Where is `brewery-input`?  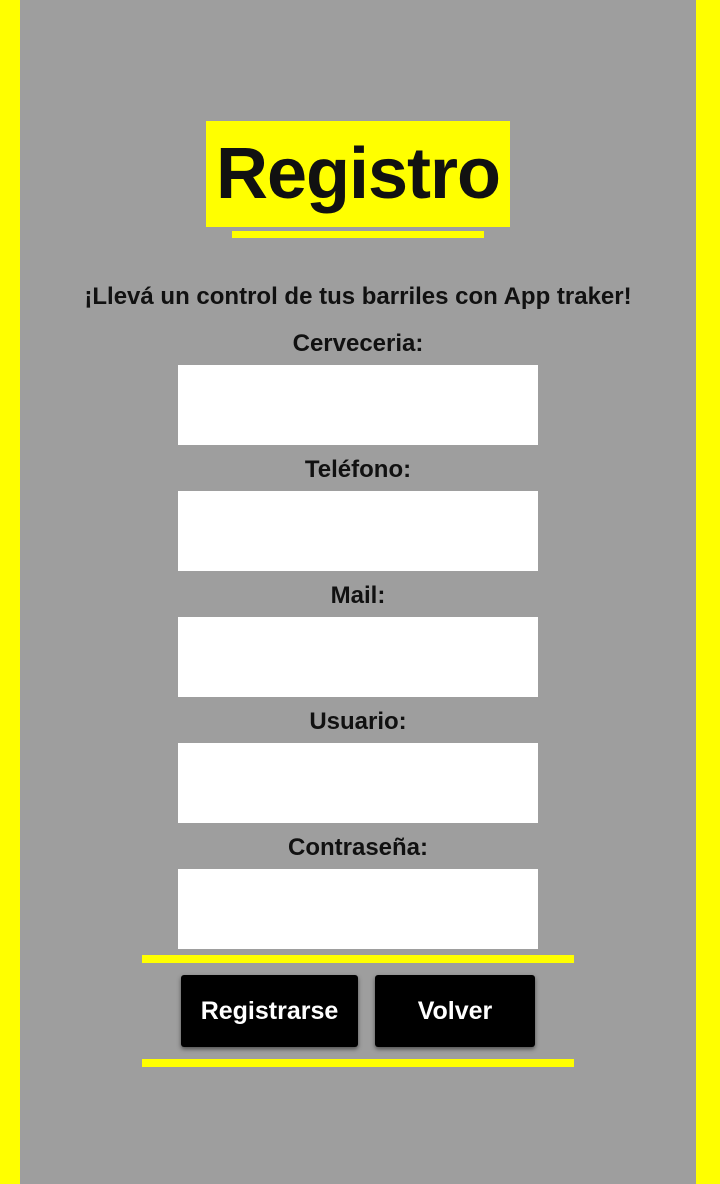 brewery-input is located at coordinates (358, 405).